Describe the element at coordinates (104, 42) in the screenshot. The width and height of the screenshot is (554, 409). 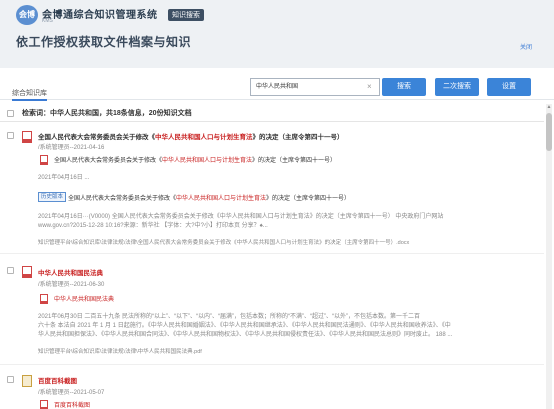
I see `page-slogan: 依工作授权获取文件档案与知识` at that location.